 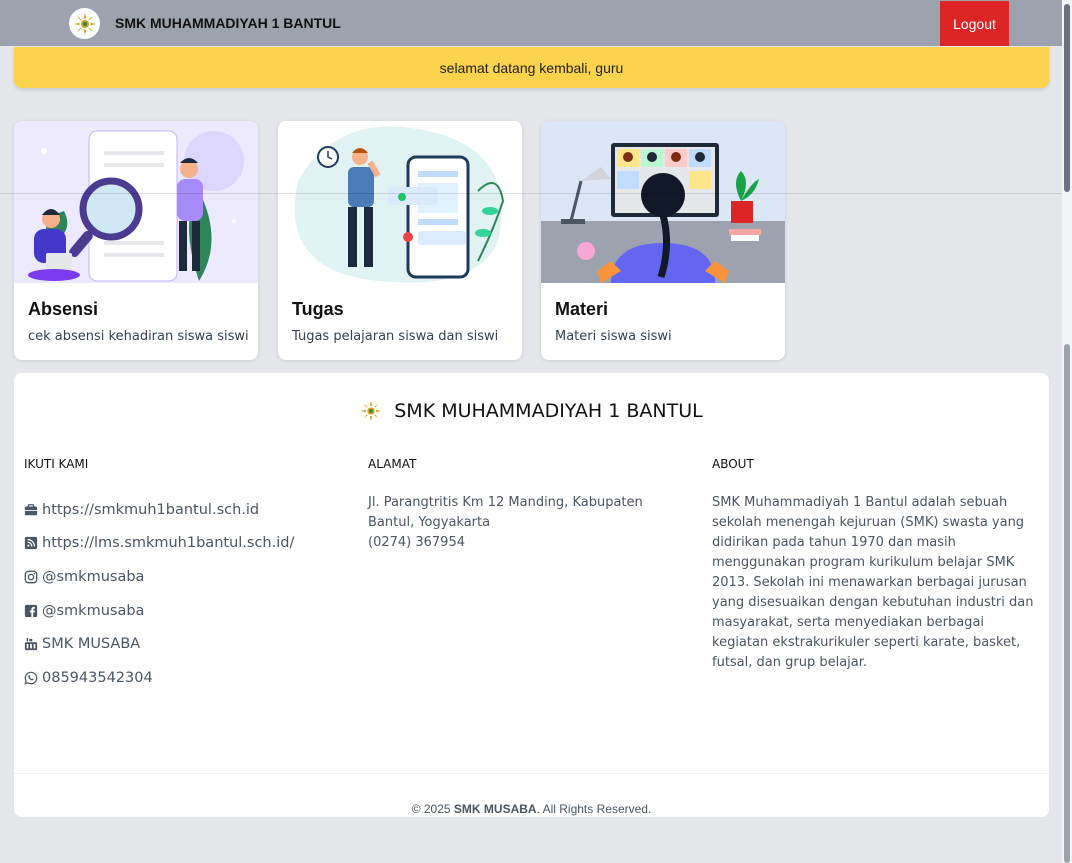 I want to click on phone-number: (0274) 367954, so click(x=416, y=542).